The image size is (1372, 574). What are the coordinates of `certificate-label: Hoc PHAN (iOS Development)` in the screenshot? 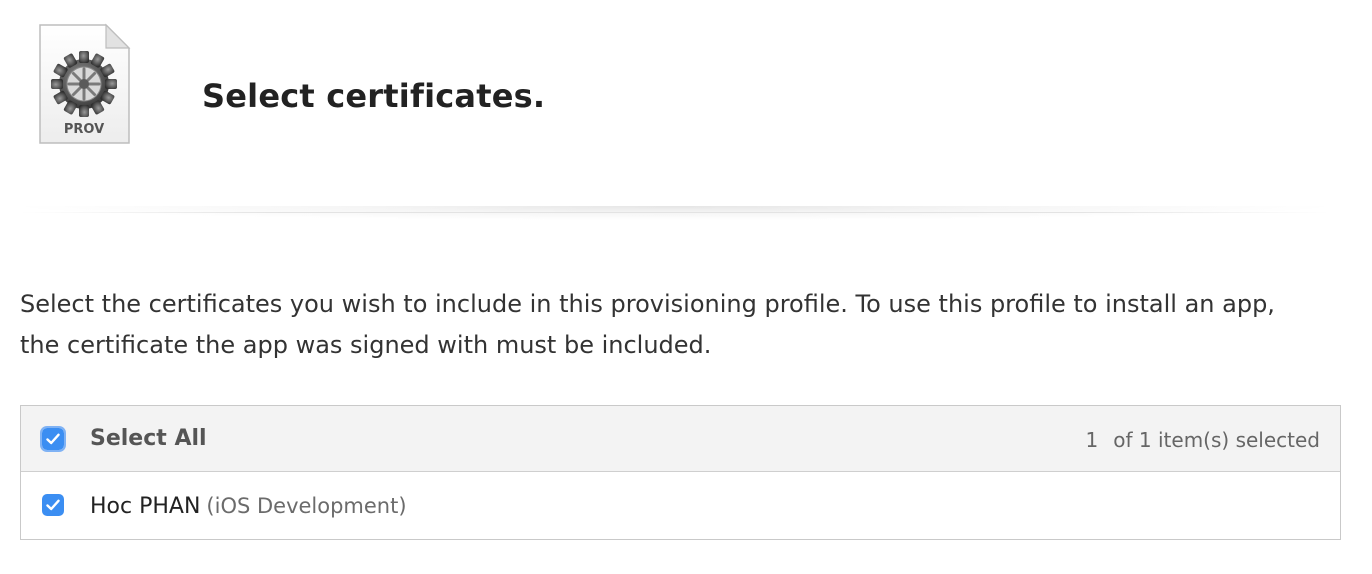 It's located at (248, 506).